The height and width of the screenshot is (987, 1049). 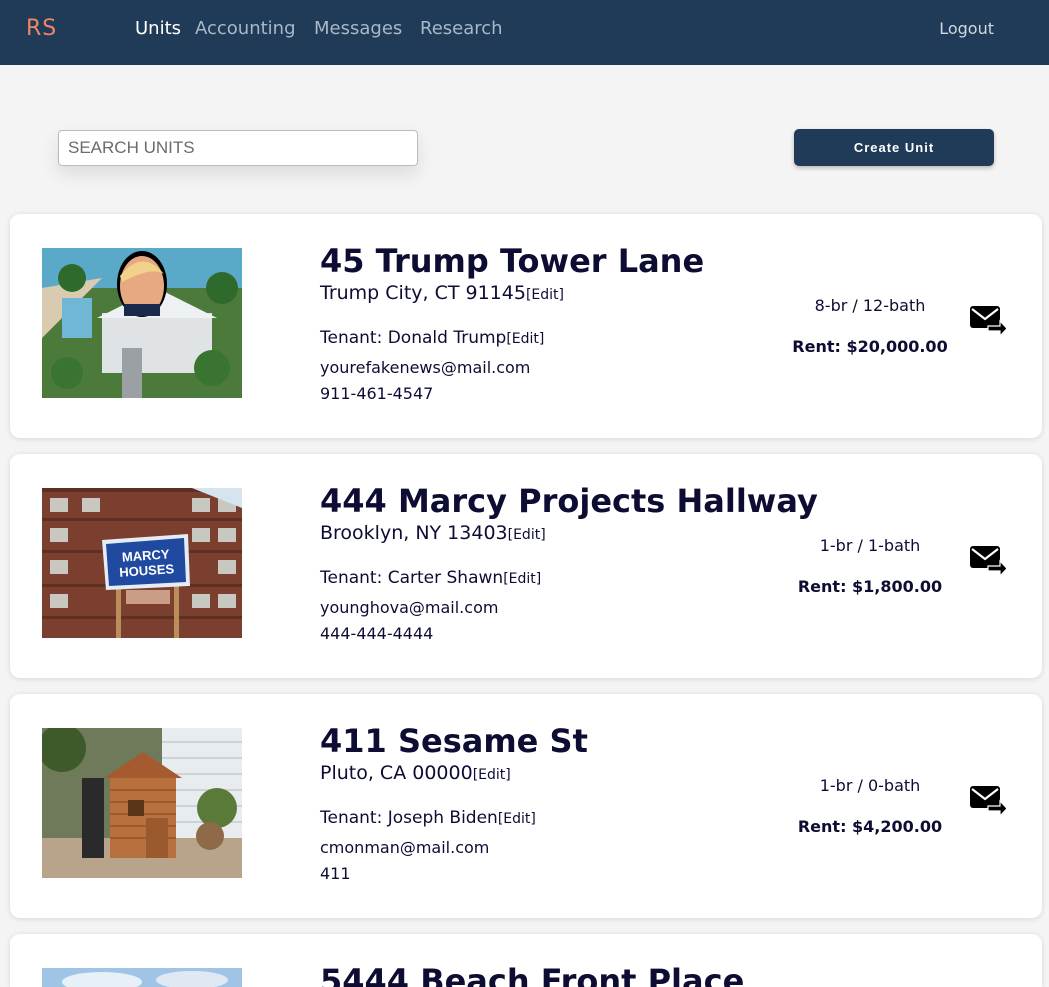 What do you see at coordinates (512, 261) in the screenshot?
I see `unit-address: 45 Trump Tower Lane` at bounding box center [512, 261].